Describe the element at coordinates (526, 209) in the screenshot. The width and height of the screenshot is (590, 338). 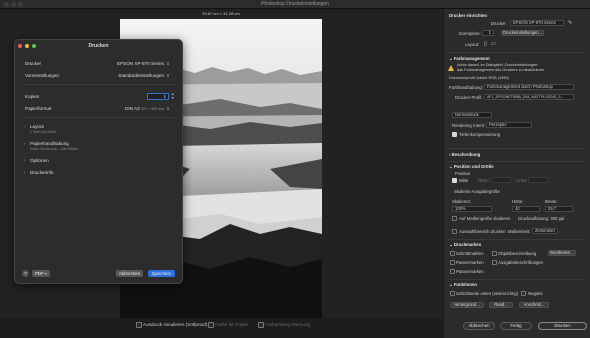
I see `height-input: 42` at that location.